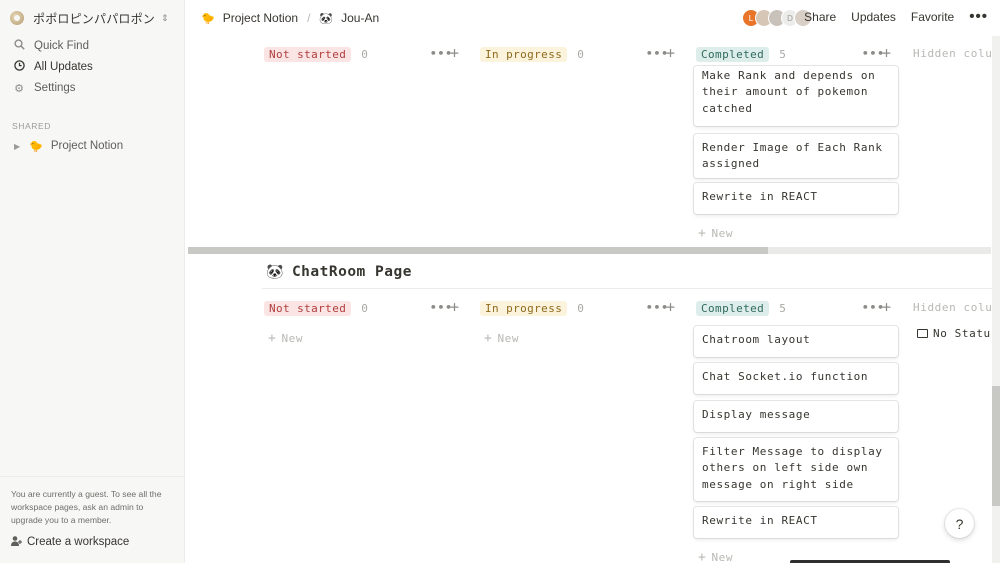 The image size is (1000, 563). Describe the element at coordinates (932, 17) in the screenshot. I see `favorite-button: Favorite` at that location.